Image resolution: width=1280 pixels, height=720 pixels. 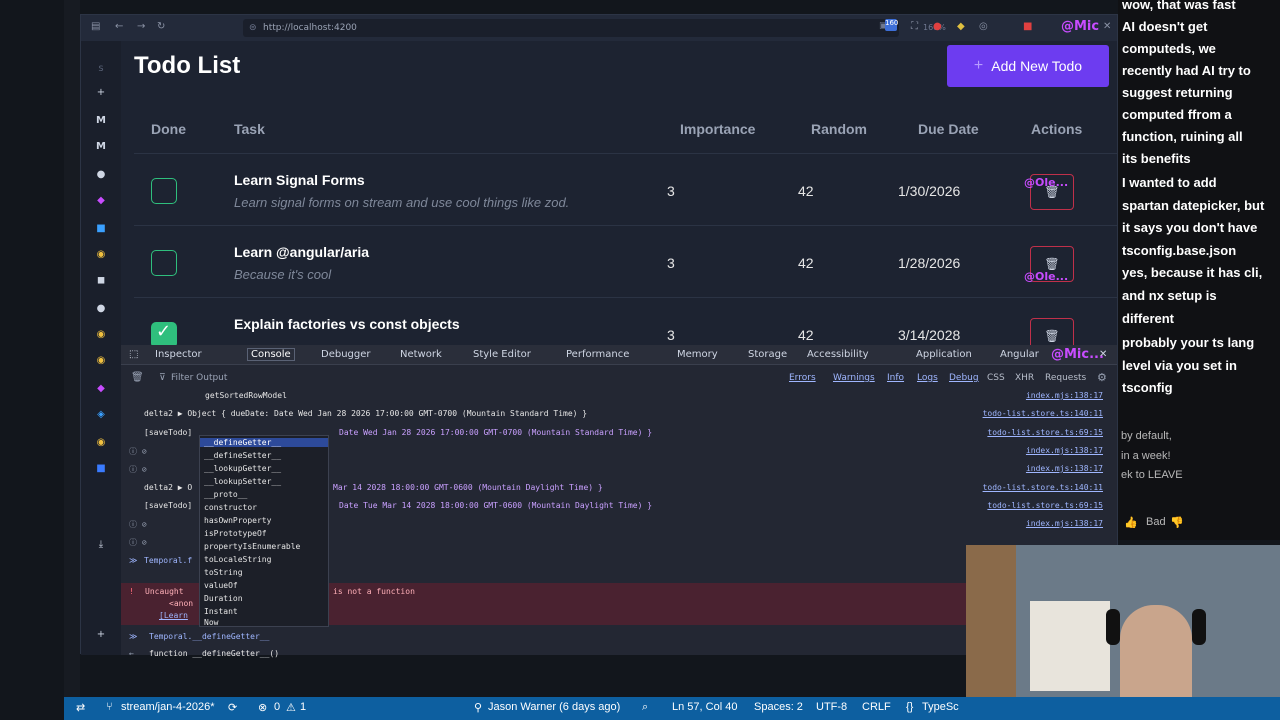 What do you see at coordinates (242, 468) in the screenshot?
I see `autocomplete-item: __lookupGetter__` at bounding box center [242, 468].